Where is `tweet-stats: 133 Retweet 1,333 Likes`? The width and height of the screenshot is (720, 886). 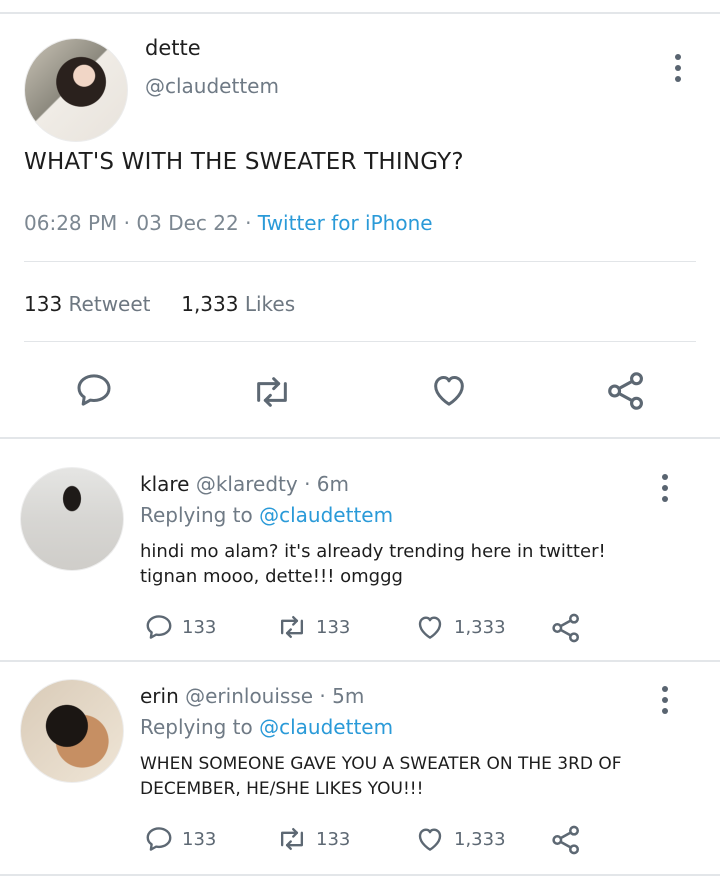 tweet-stats: 133 Retweet 1,333 Likes is located at coordinates (159, 304).